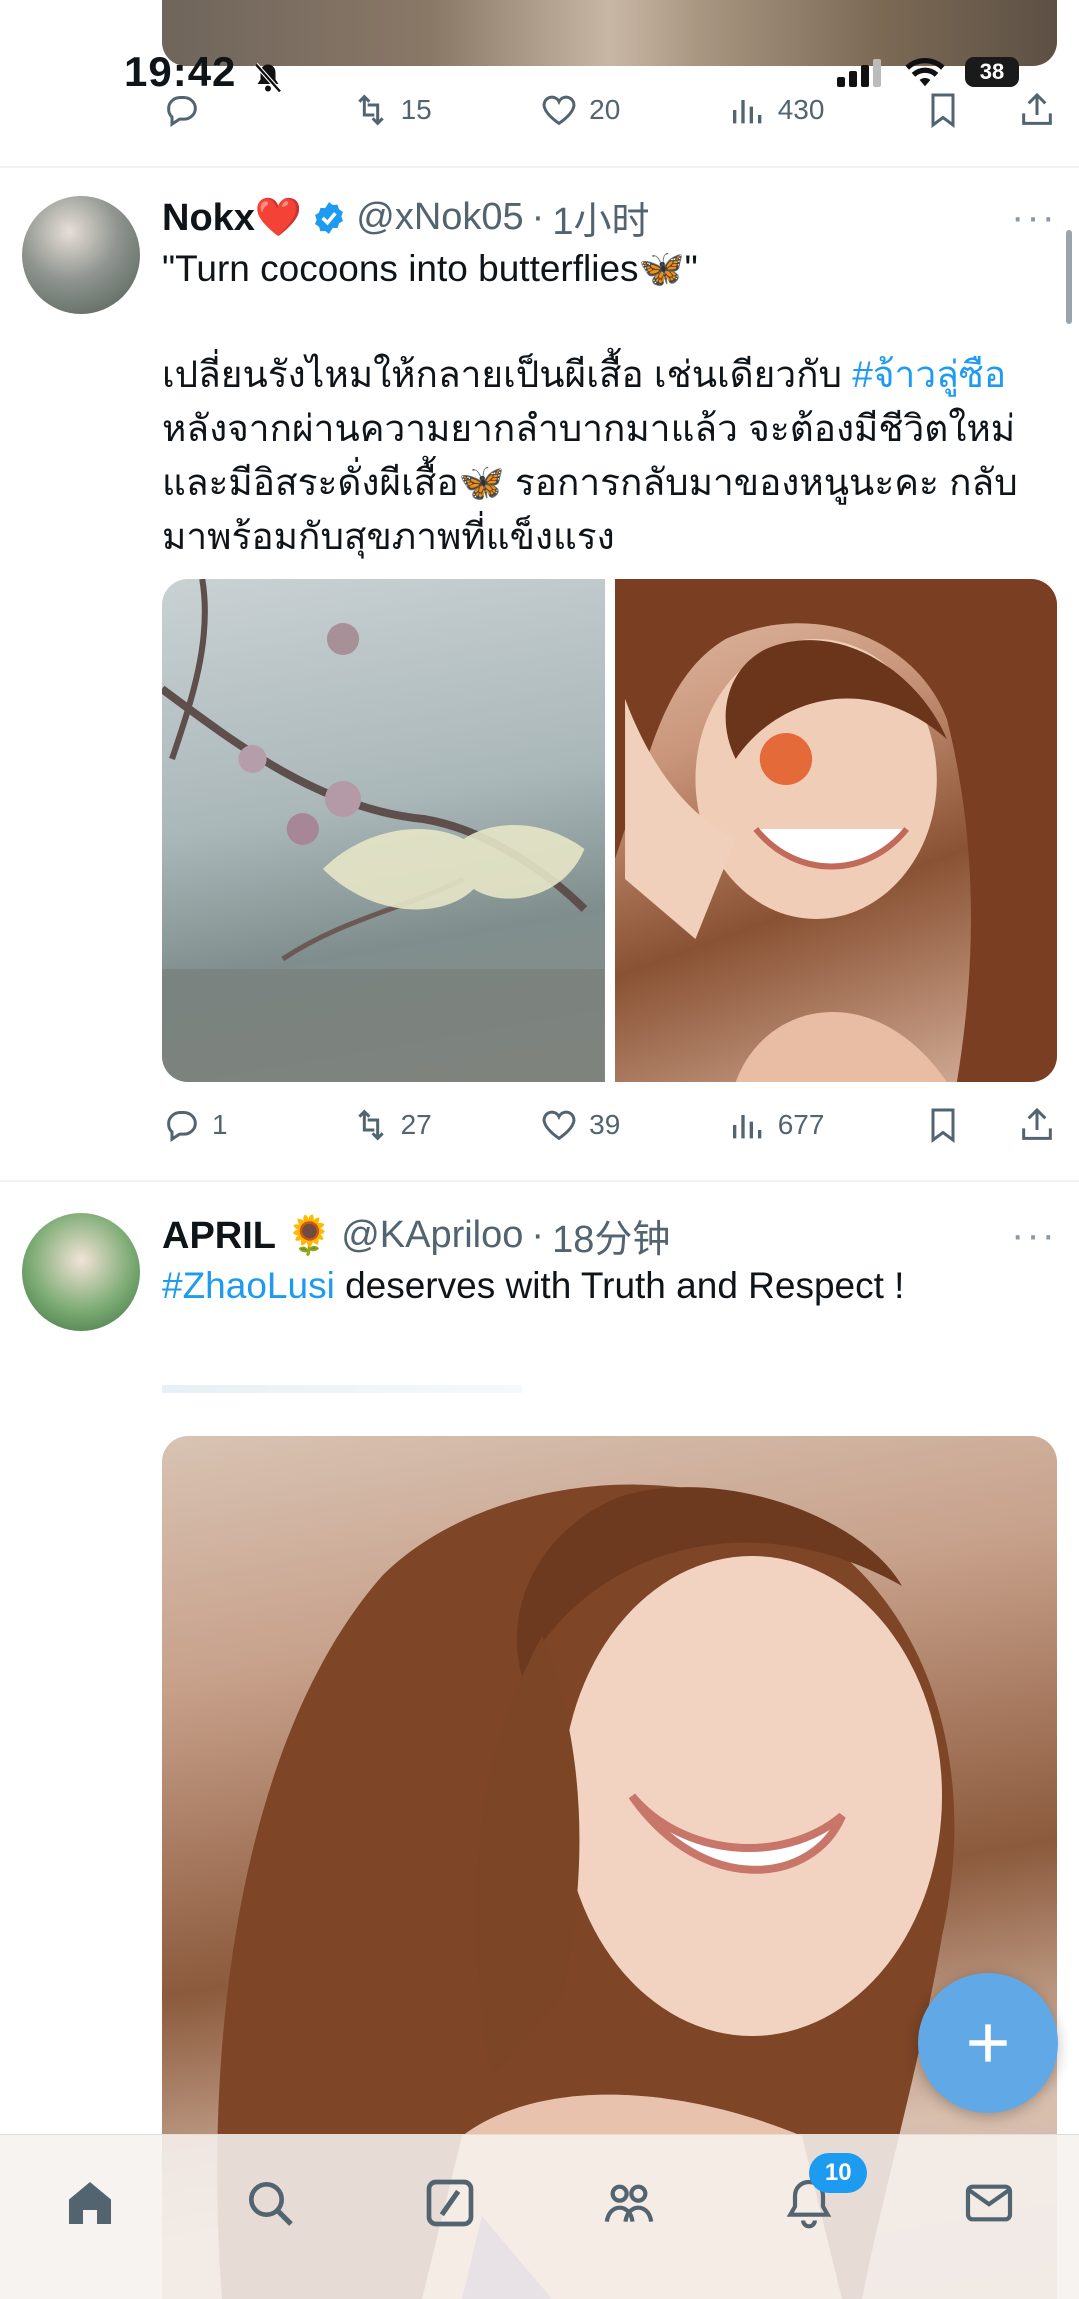  Describe the element at coordinates (992, 72) in the screenshot. I see `battery-indicator: 38` at that location.